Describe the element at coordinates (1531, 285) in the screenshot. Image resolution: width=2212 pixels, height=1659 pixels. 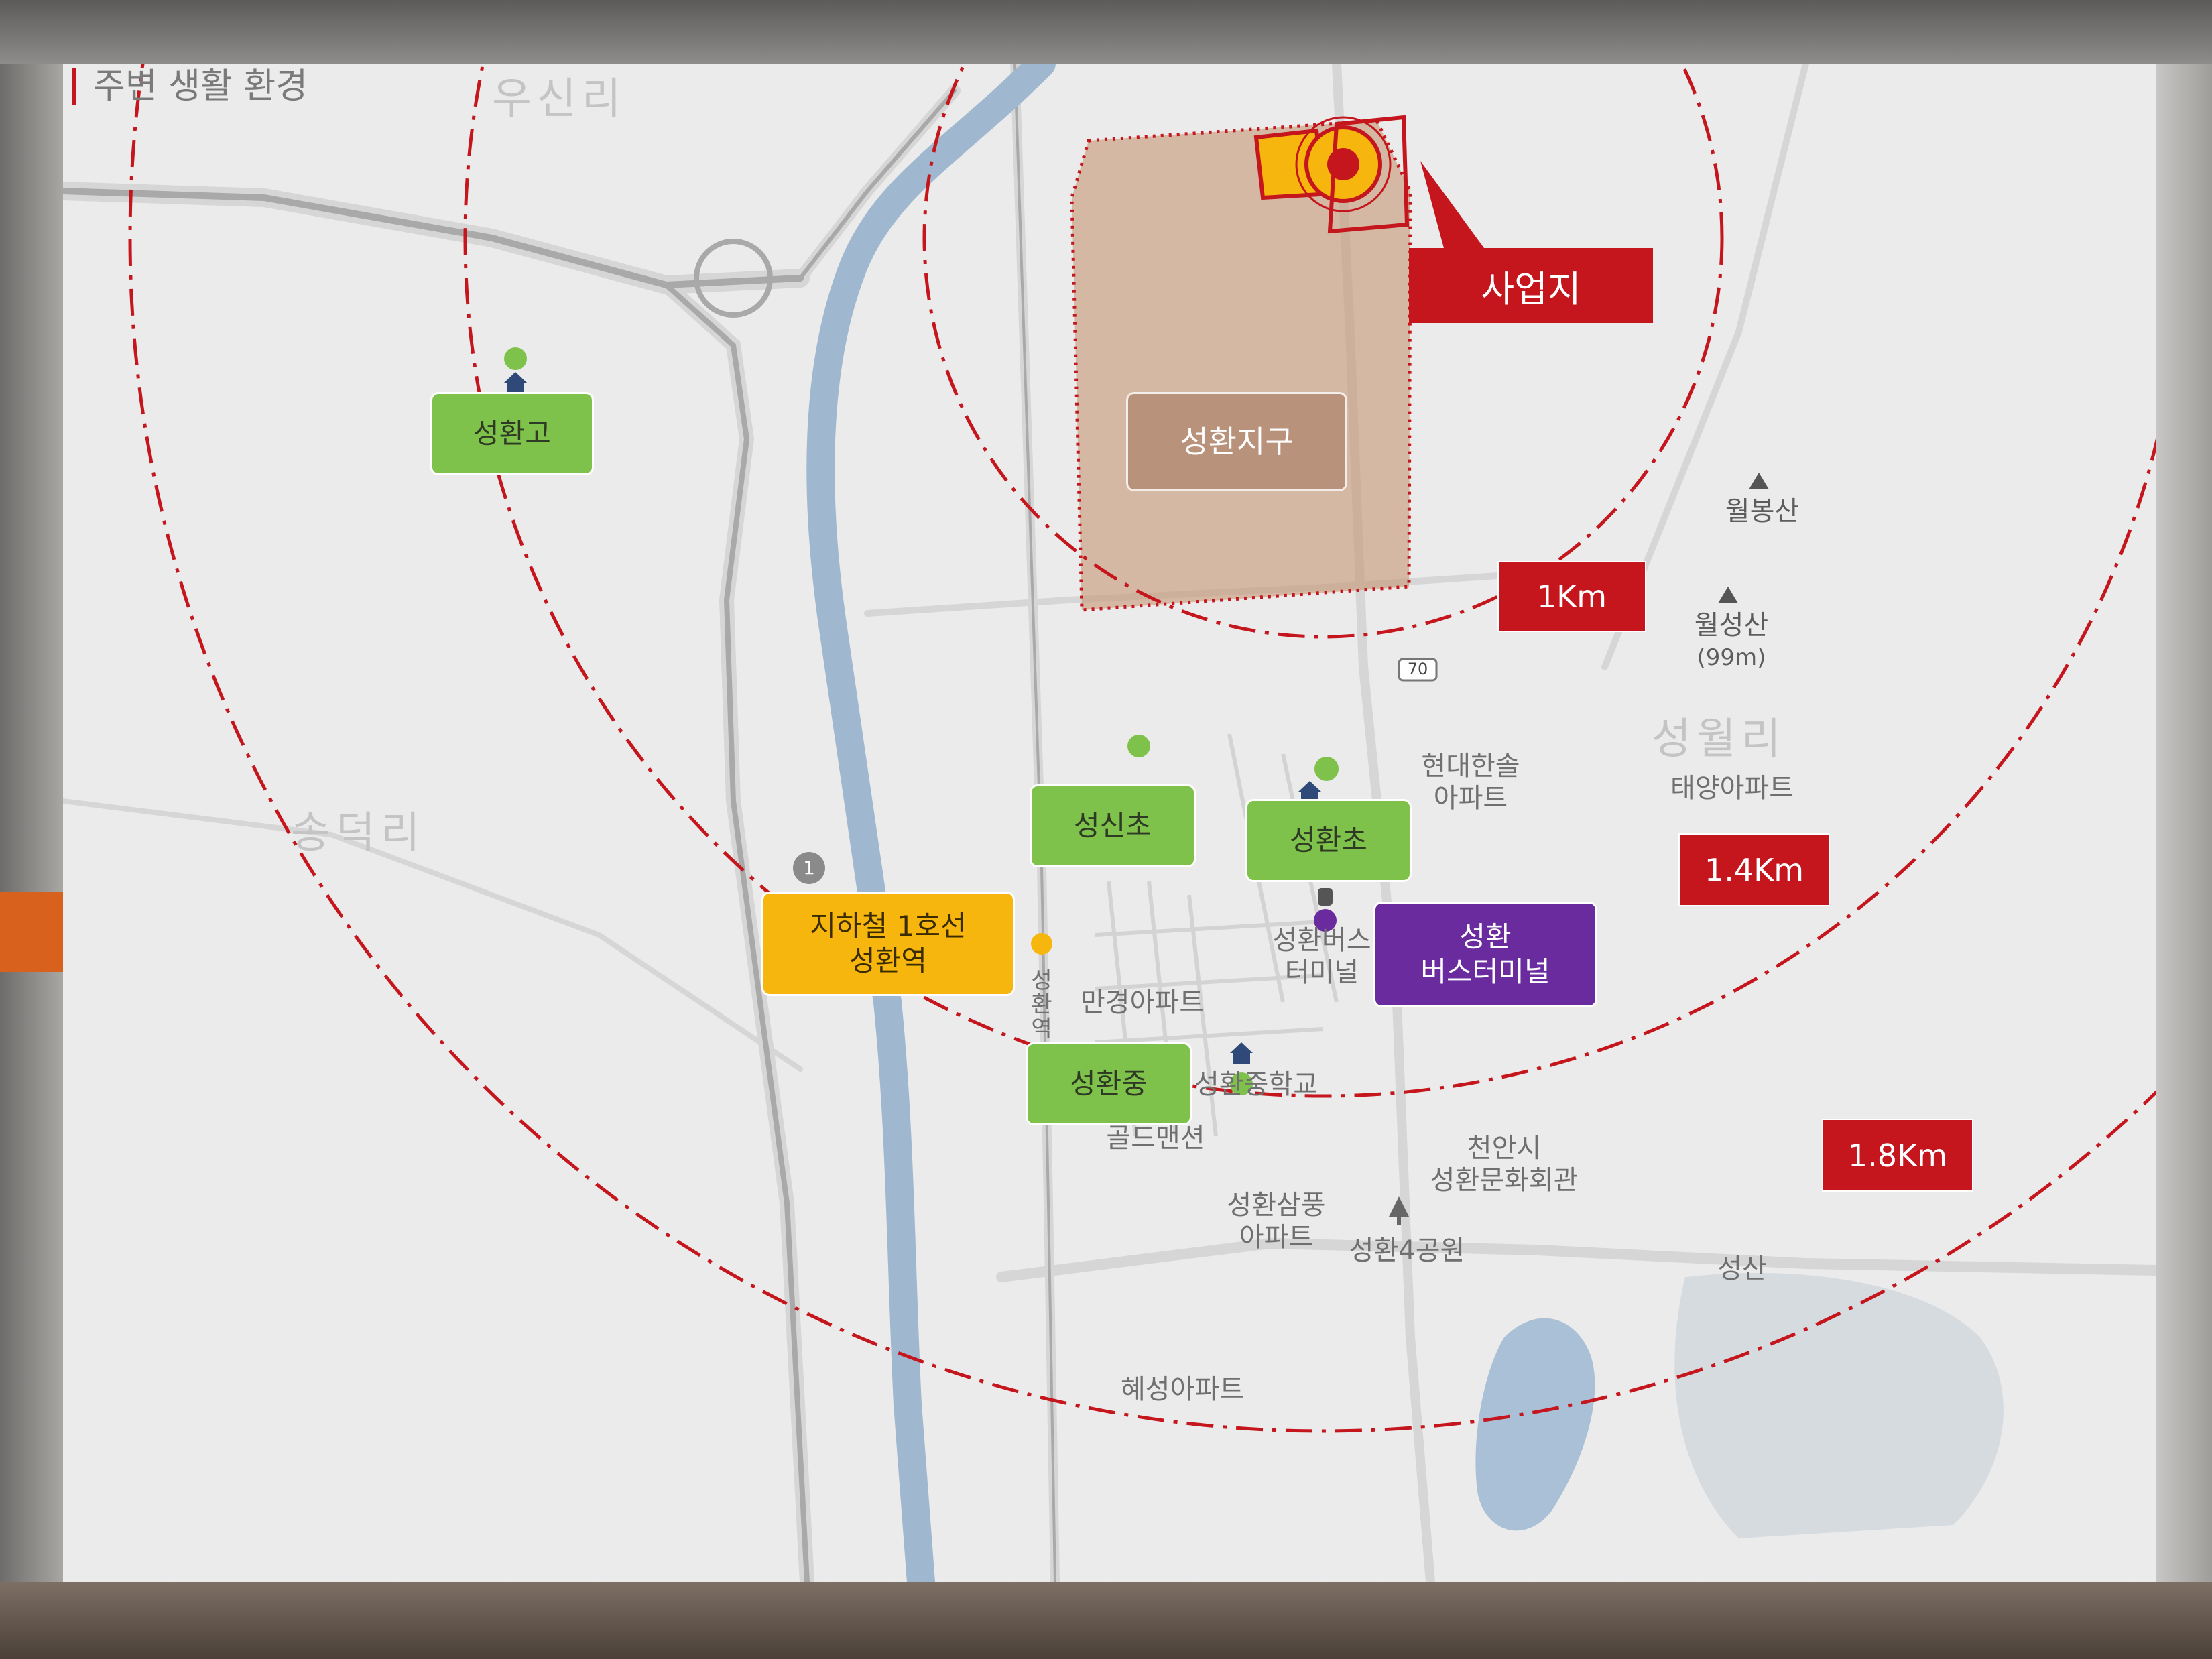
I see `site-label: 사업지` at that location.